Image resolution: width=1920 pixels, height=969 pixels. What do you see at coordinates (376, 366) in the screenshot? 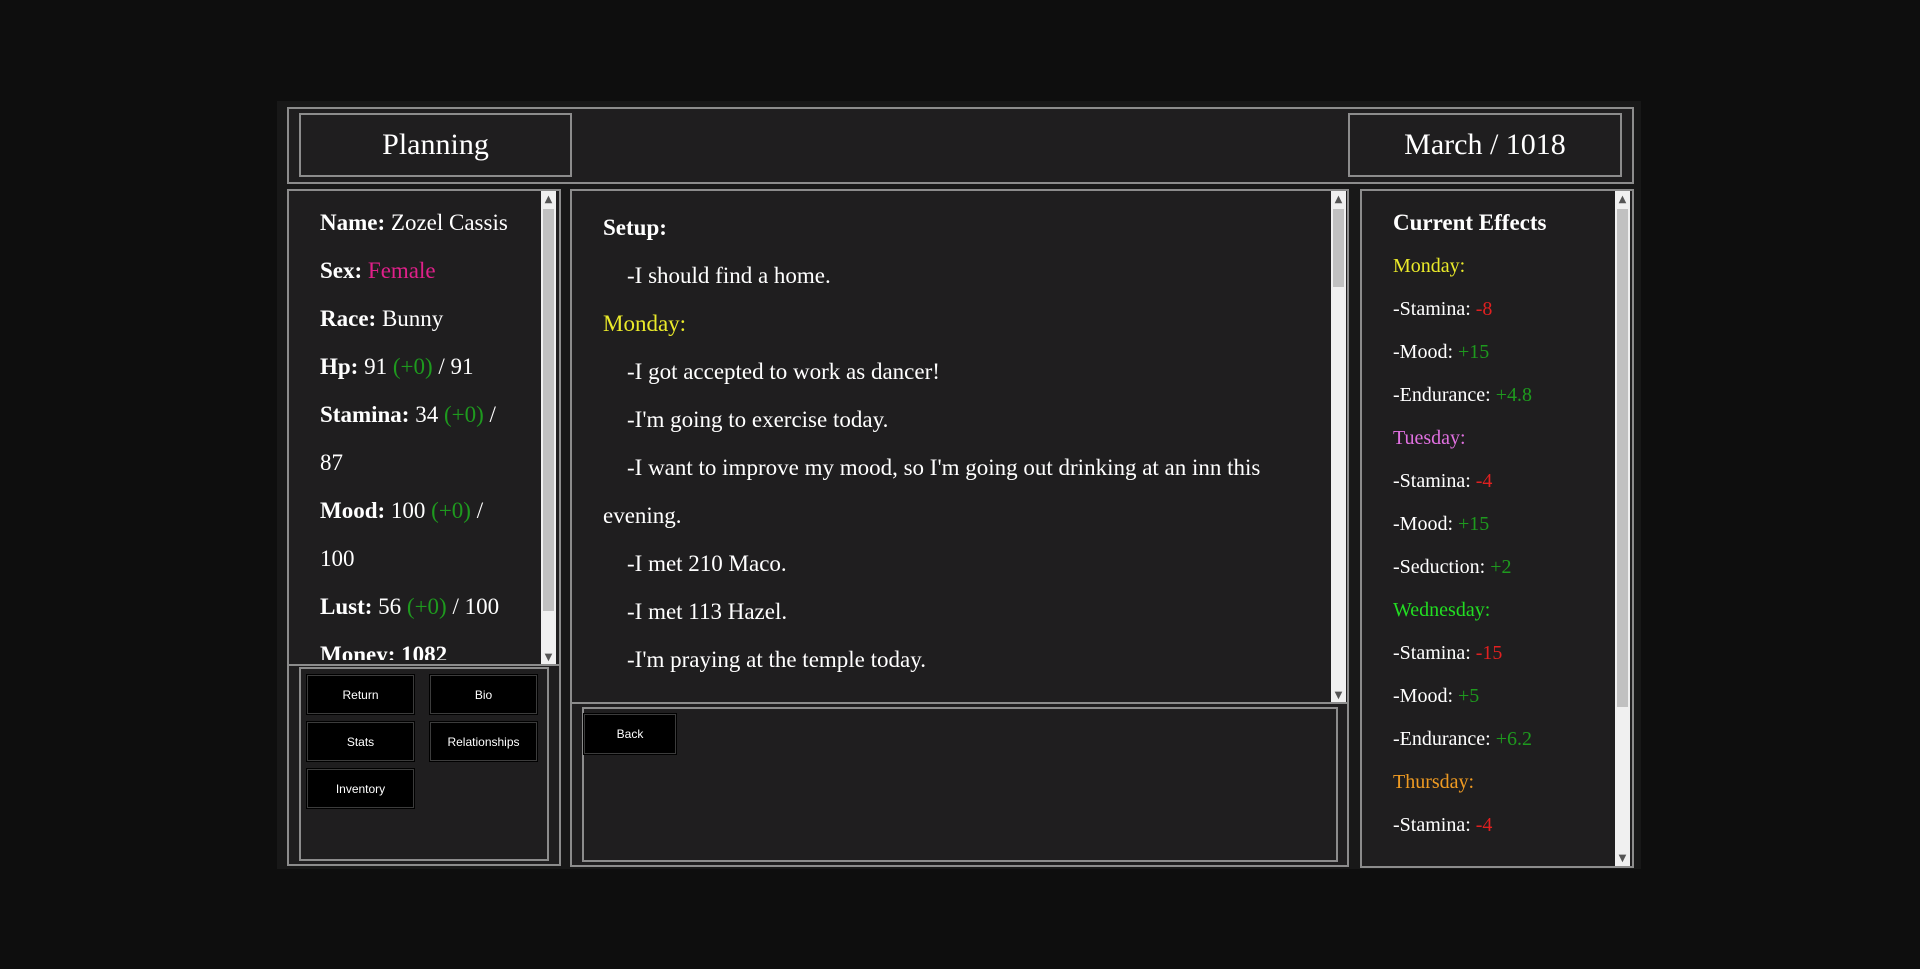
I see `hp-value: 91` at bounding box center [376, 366].